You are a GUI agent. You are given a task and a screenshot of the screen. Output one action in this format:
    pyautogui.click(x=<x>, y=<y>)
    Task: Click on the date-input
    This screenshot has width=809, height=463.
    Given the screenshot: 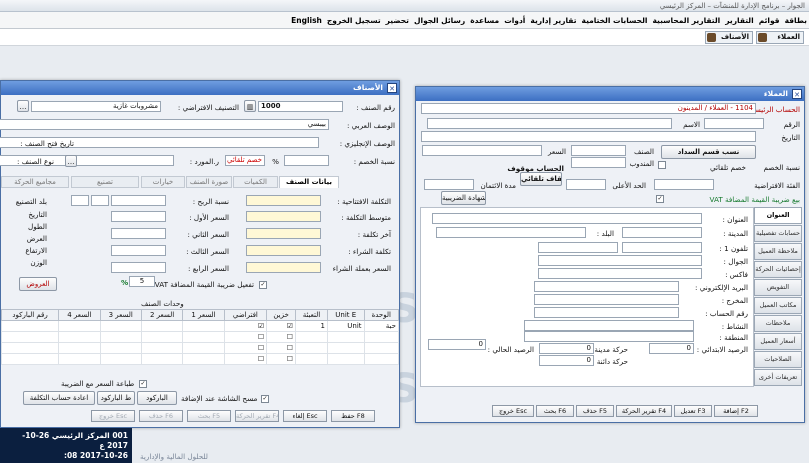 What is the action you would take?
    pyautogui.click(x=588, y=136)
    